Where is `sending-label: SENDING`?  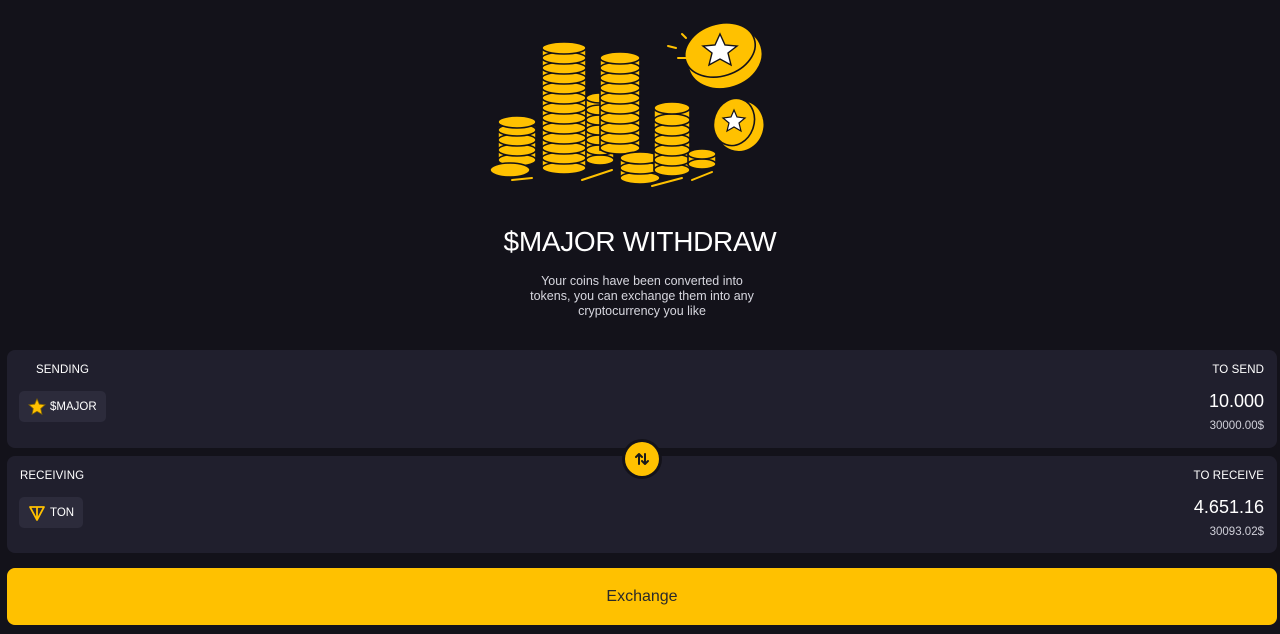
sending-label: SENDING is located at coordinates (63, 370).